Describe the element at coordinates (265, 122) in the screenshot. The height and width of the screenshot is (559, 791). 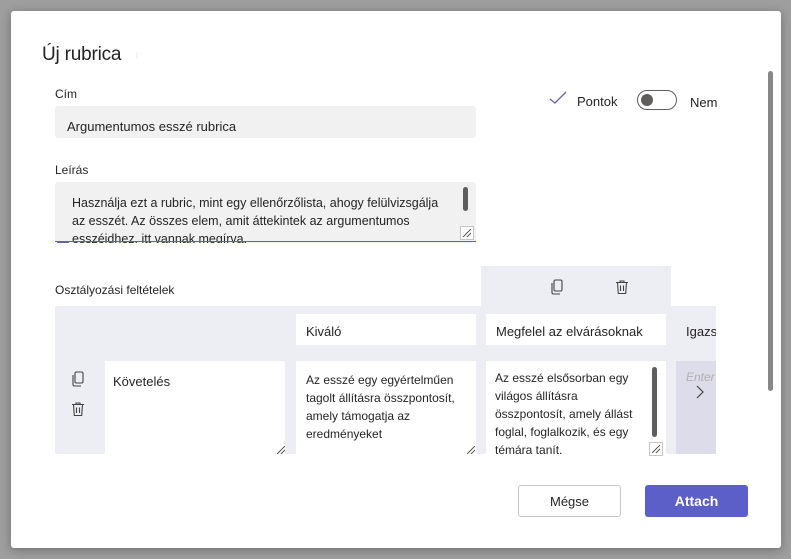
I see `title-input: Argumentumos esszé rubrica` at that location.